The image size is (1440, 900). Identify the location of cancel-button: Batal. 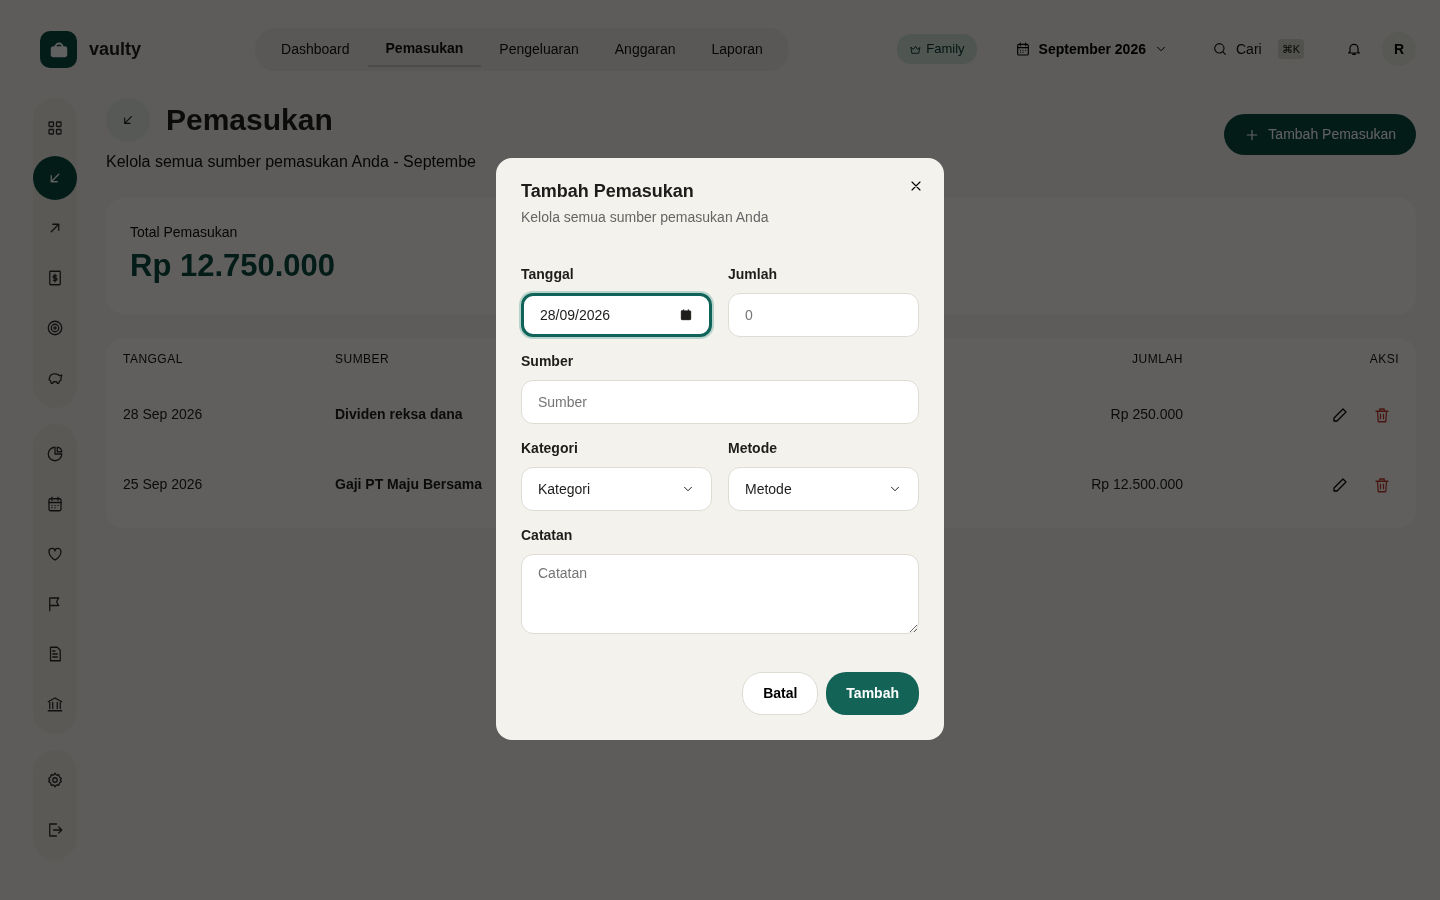
(780, 693).